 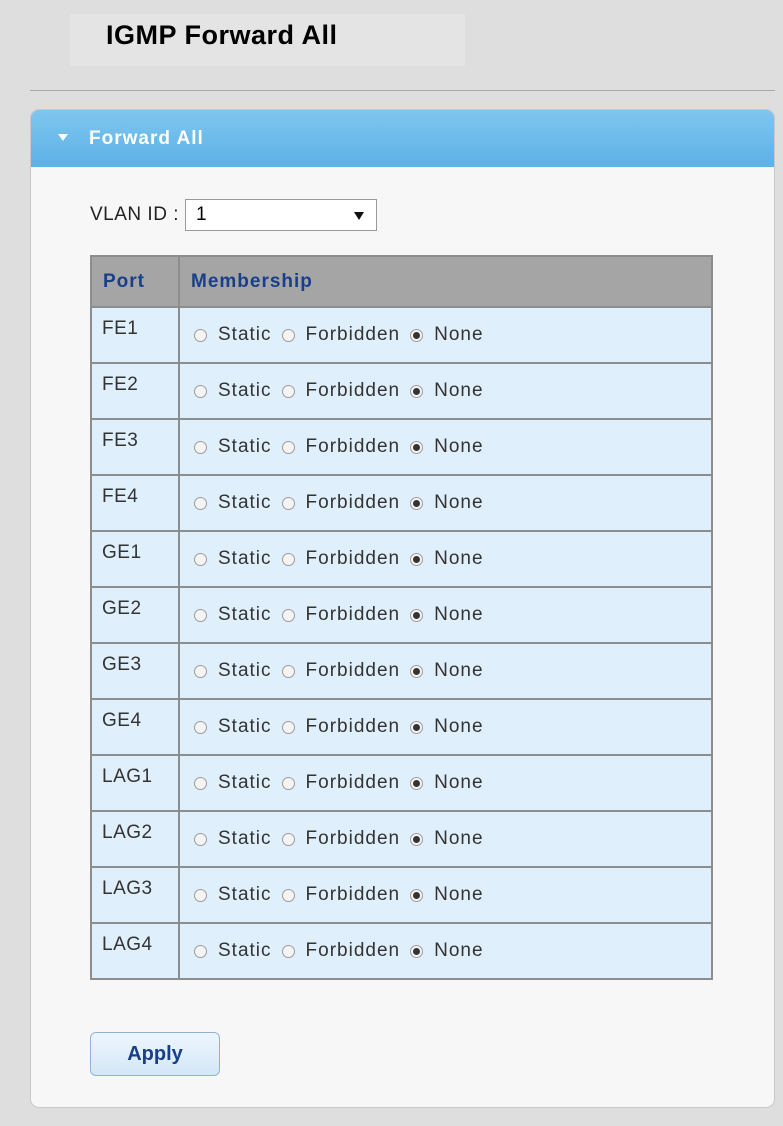 I want to click on port-cell: LAG4, so click(x=135, y=951).